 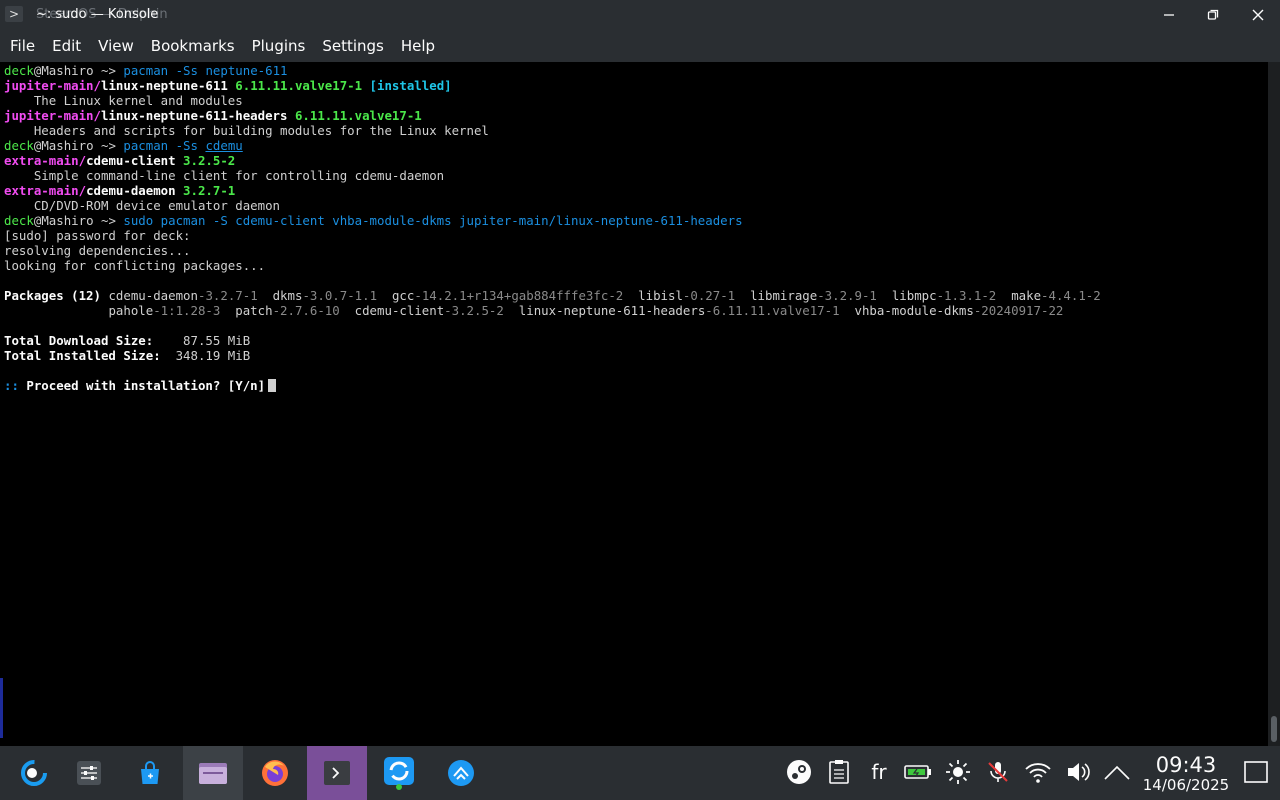 I want to click on brightness-icon, so click(x=958, y=772).